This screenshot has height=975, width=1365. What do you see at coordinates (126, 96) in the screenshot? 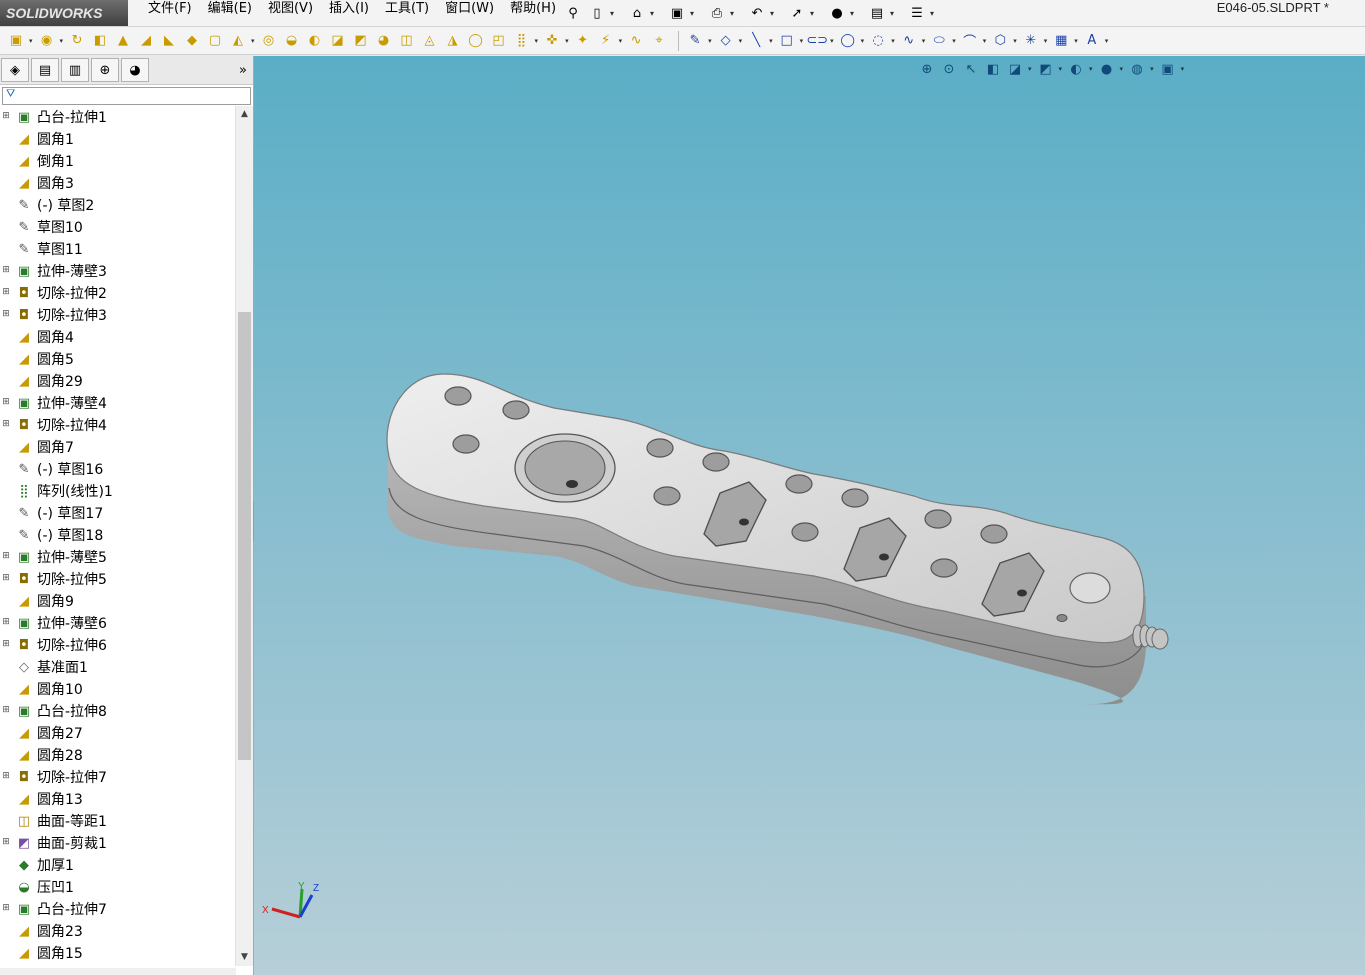
I see `feature-filter-input: ⛛` at bounding box center [126, 96].